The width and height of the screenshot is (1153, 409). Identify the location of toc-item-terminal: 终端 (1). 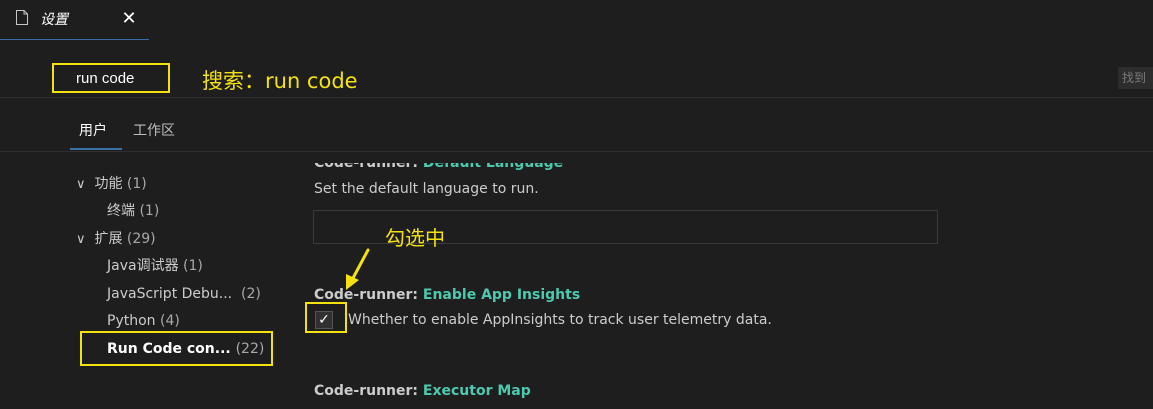
(133, 211).